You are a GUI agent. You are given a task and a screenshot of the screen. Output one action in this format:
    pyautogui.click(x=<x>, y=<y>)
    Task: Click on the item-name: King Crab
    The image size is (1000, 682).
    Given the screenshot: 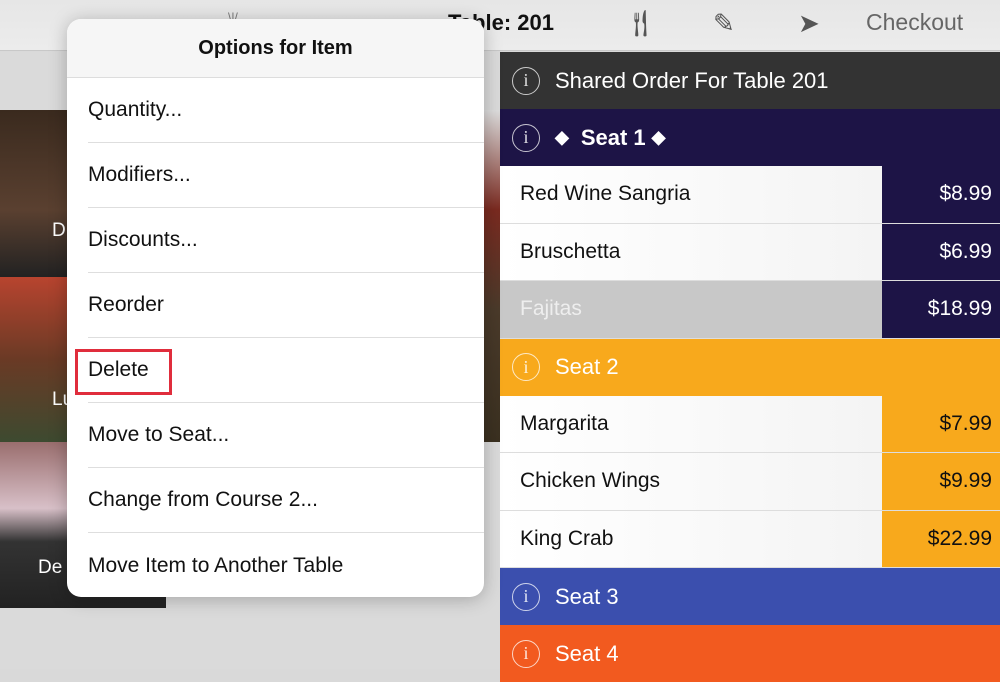 What is the action you would take?
    pyautogui.click(x=691, y=538)
    